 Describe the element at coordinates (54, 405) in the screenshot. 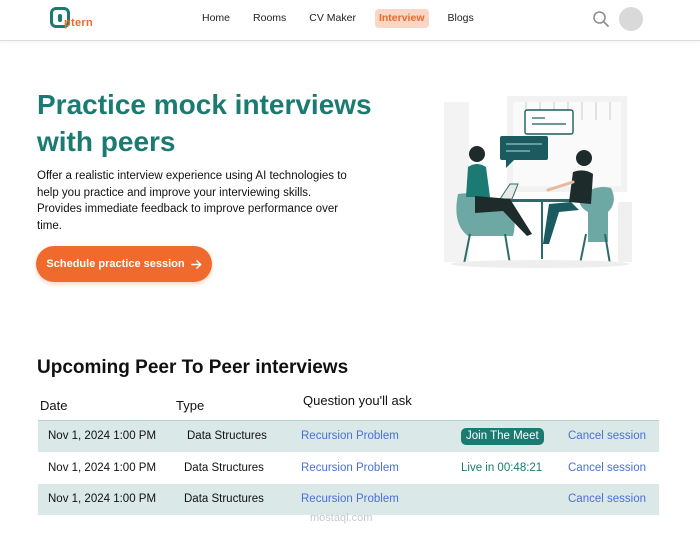

I see `column-header-date: Date` at that location.